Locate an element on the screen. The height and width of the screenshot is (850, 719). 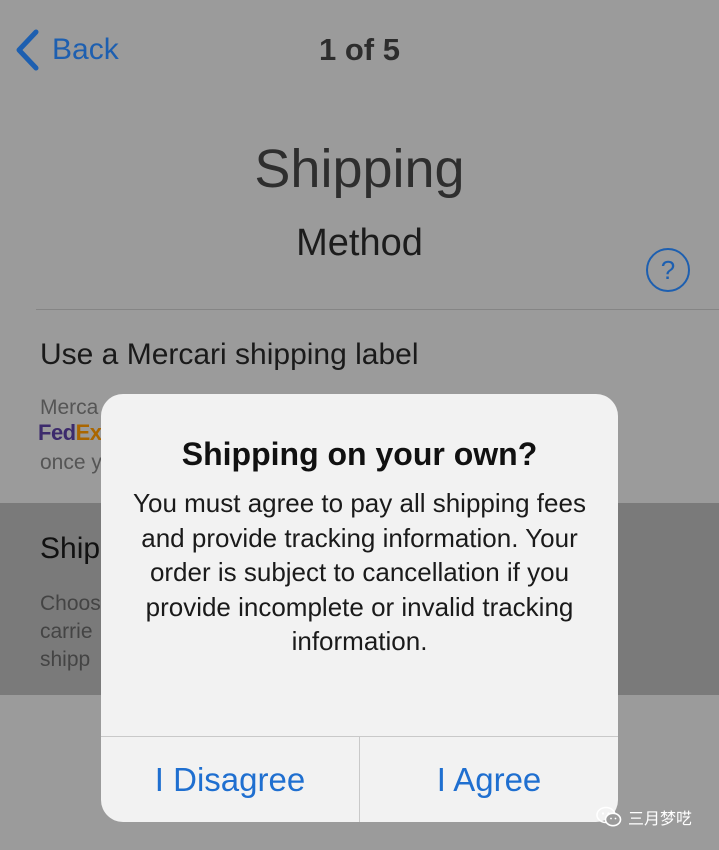
alert-title: Shipping on your own? is located at coordinates (359, 454).